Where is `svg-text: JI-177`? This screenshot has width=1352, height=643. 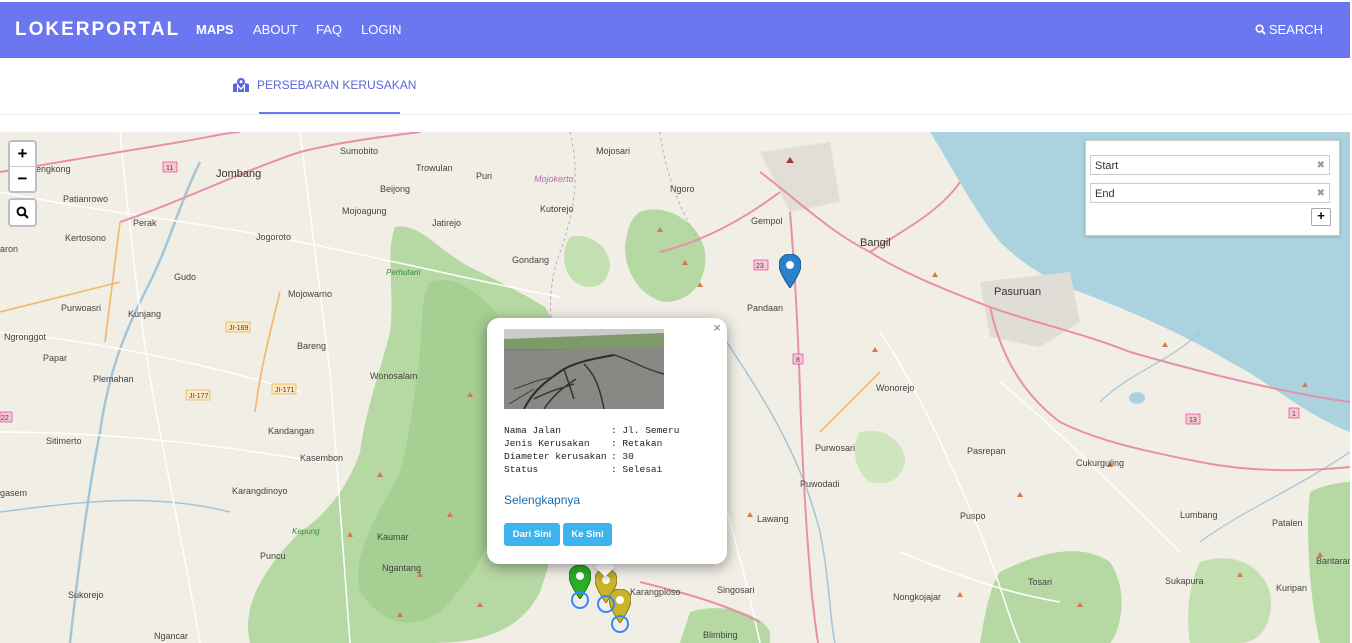 svg-text: JI-177 is located at coordinates (199, 396).